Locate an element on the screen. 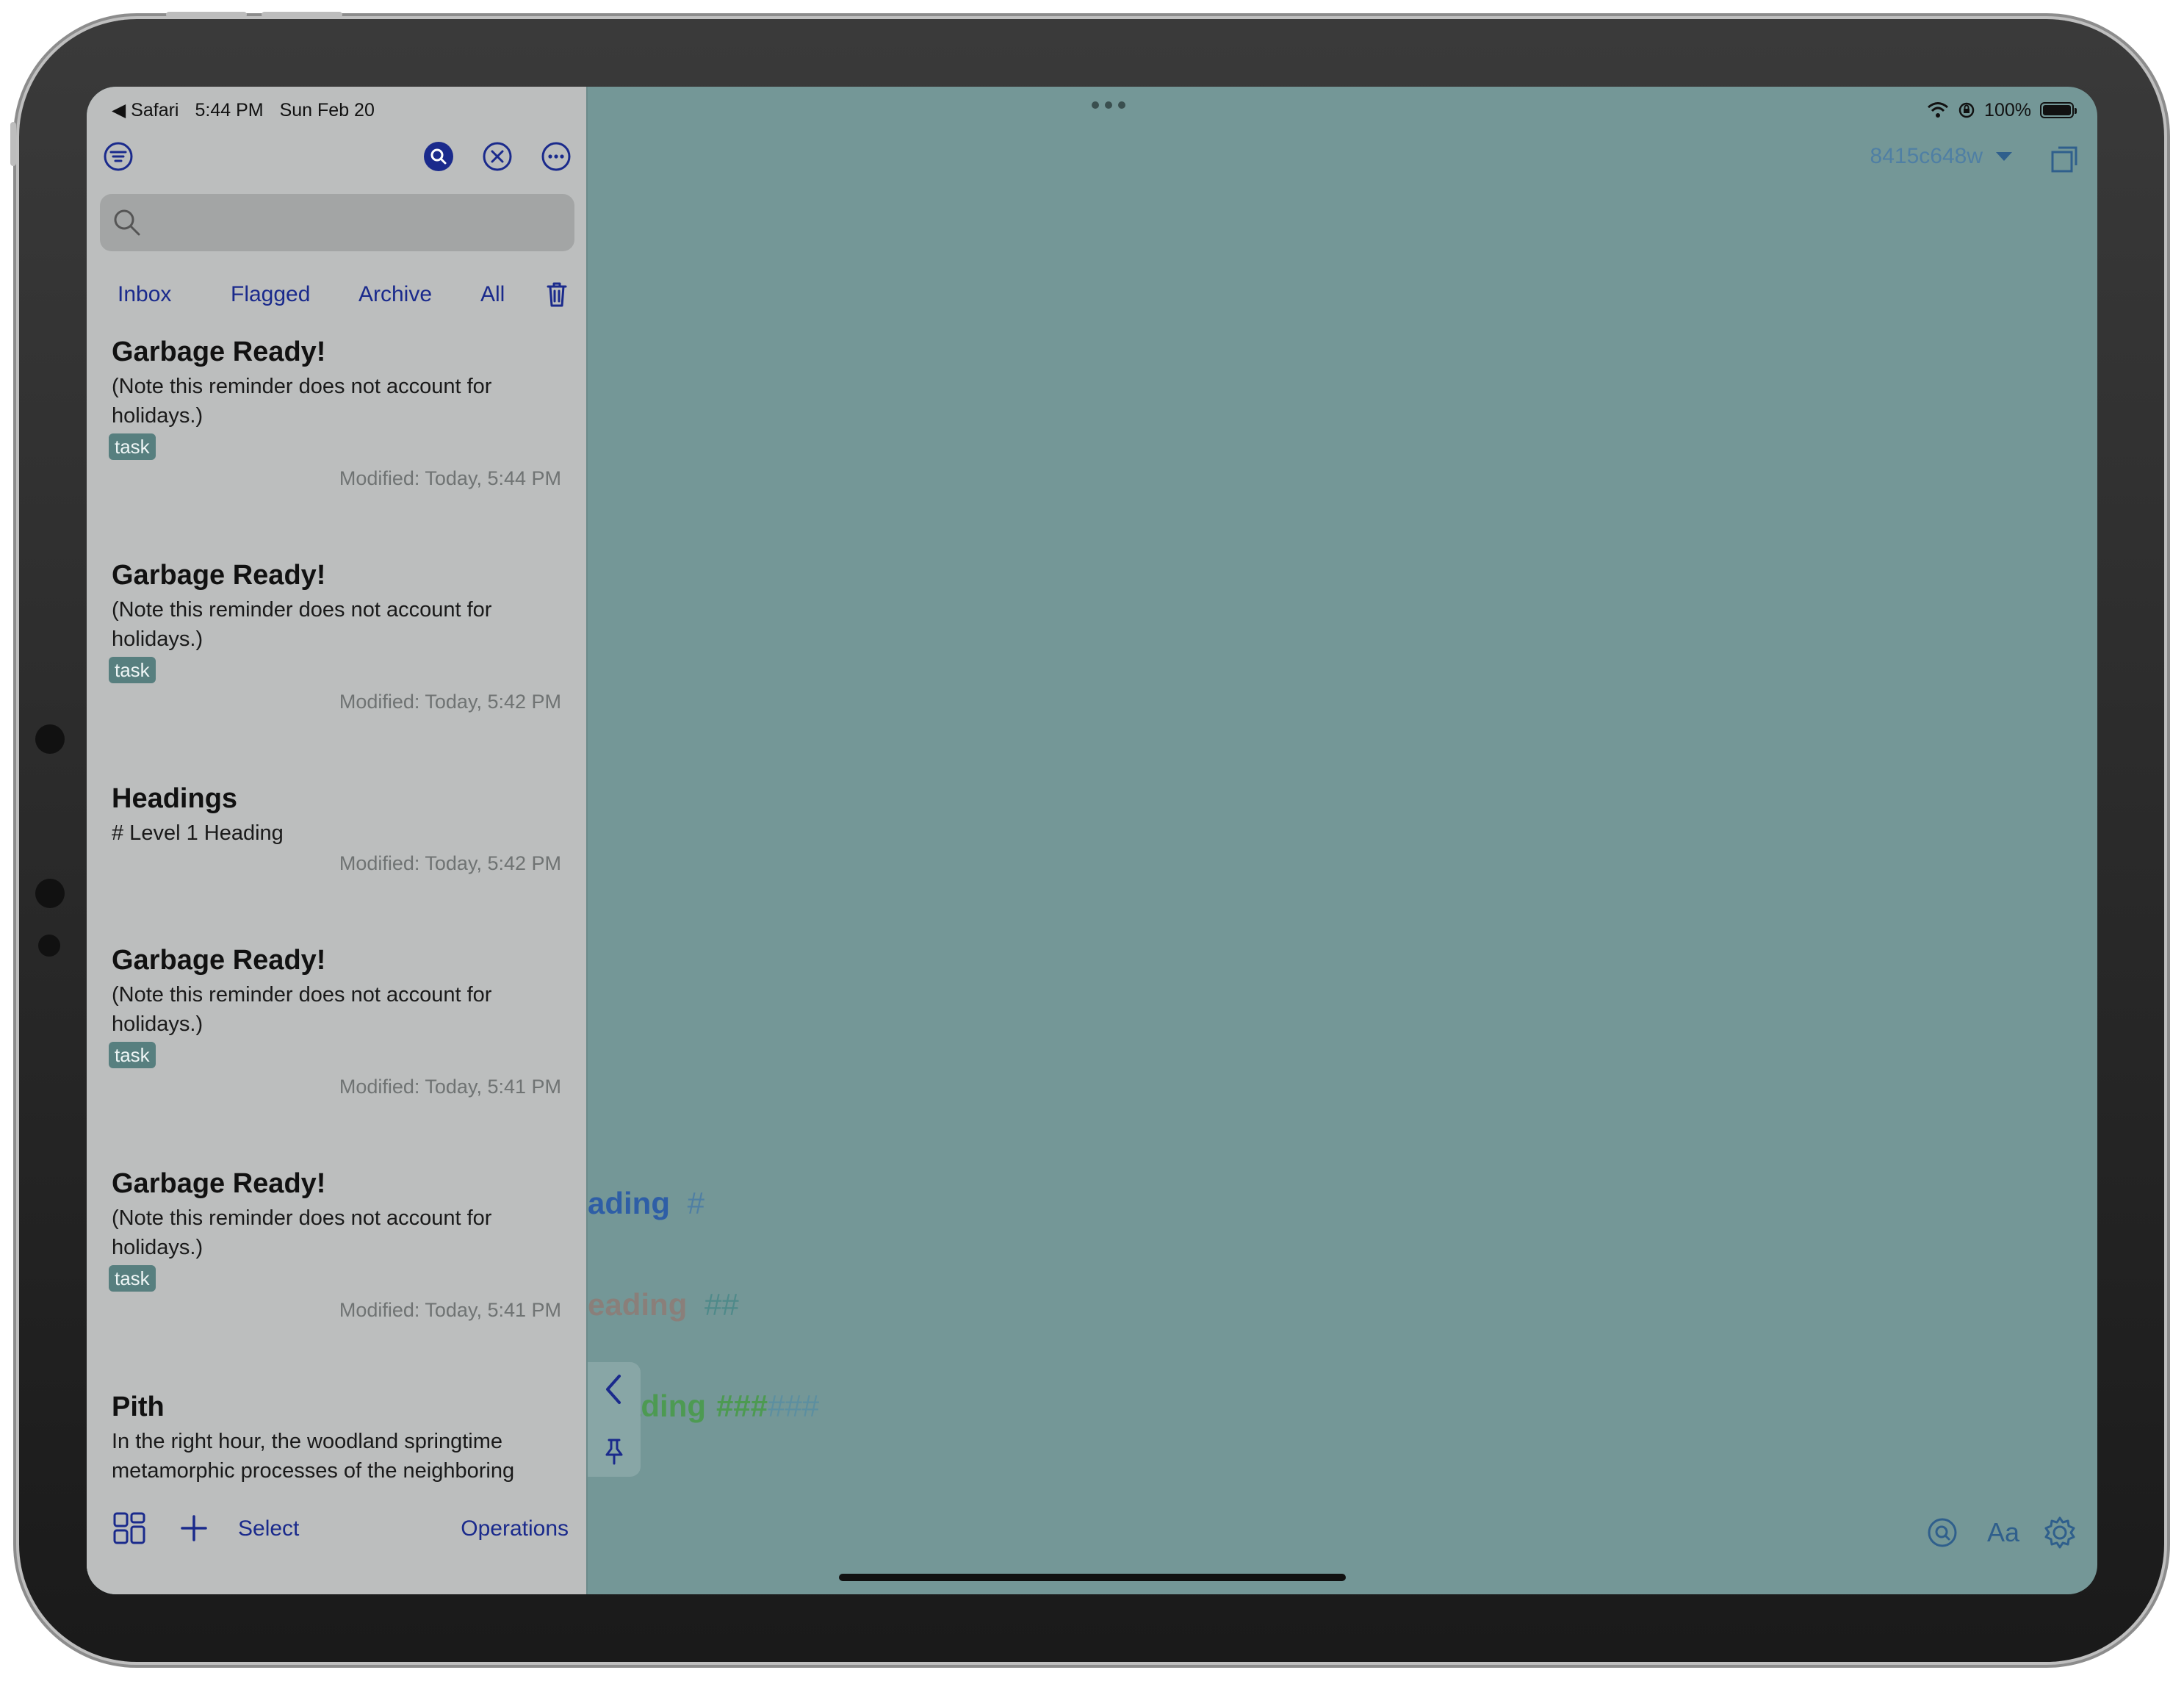 The image size is (2184, 1681). sensor-dot is located at coordinates (49, 946).